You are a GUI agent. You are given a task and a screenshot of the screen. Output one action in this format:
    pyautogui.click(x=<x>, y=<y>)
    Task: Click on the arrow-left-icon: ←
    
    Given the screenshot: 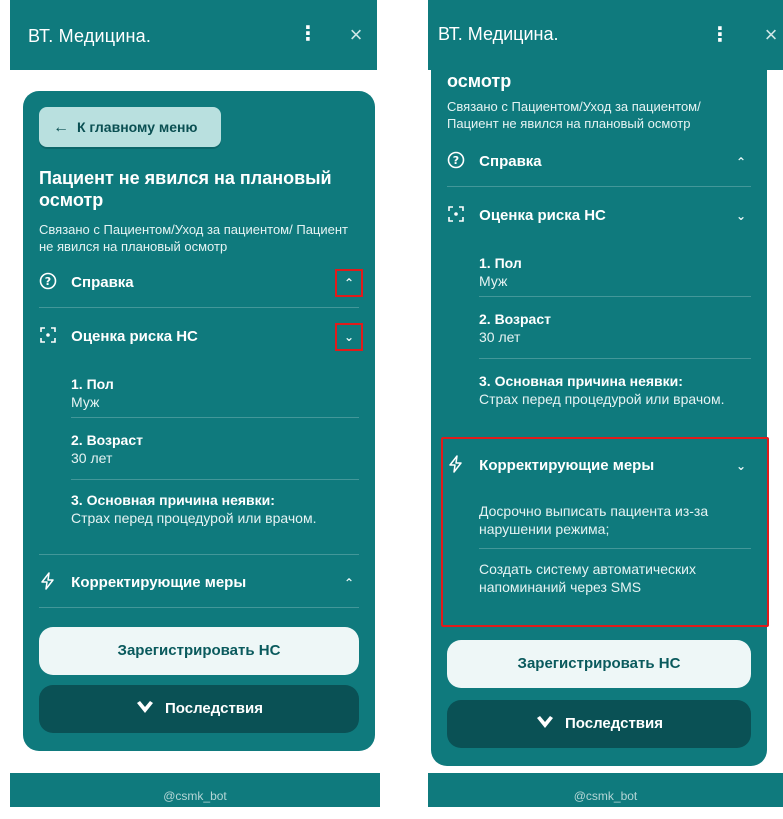 What is the action you would take?
    pyautogui.click(x=61, y=127)
    